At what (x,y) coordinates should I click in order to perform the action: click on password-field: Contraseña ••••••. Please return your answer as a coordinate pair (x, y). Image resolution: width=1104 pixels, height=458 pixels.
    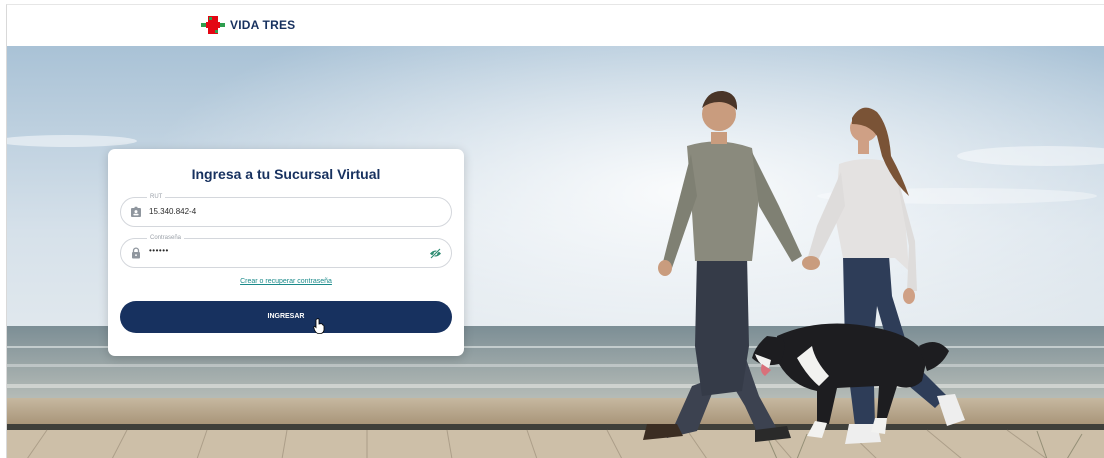
    Looking at the image, I should click on (286, 251).